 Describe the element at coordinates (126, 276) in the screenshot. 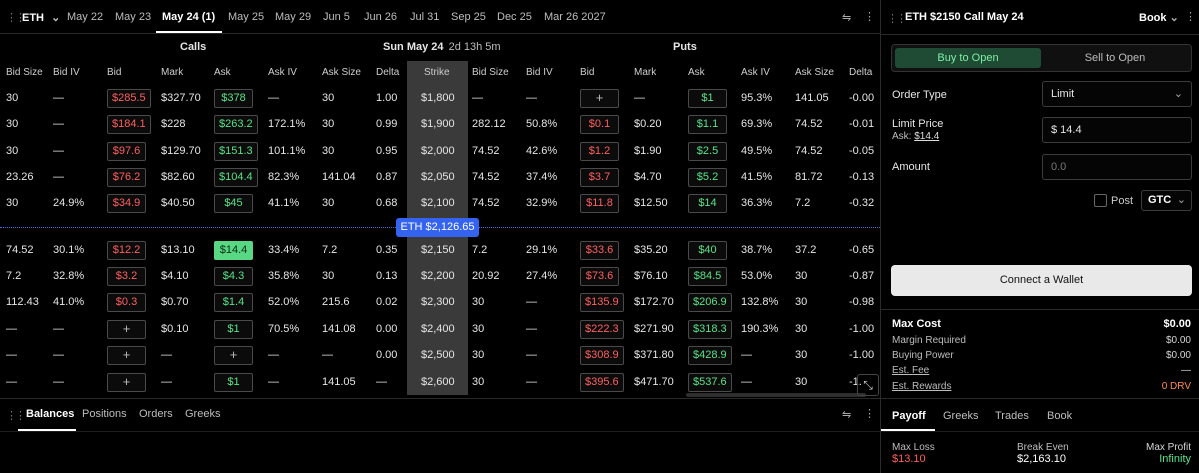

I see `bid-price-button: $3.2` at that location.